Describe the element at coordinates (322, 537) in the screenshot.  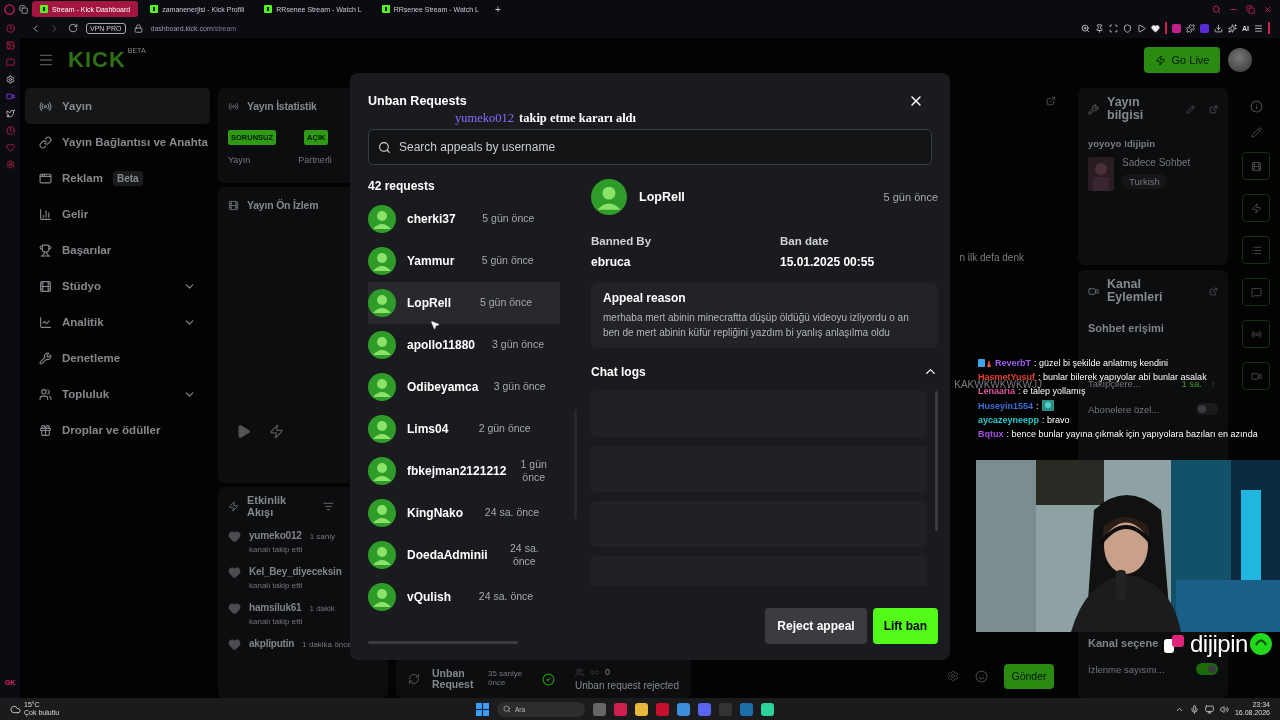
I see `event-time: 1 saniy` at that location.